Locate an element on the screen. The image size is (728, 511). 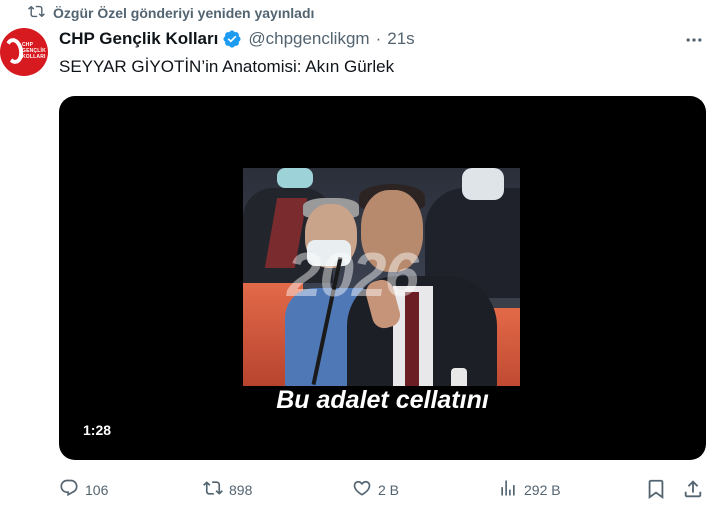
reply-count: 106 is located at coordinates (97, 489).